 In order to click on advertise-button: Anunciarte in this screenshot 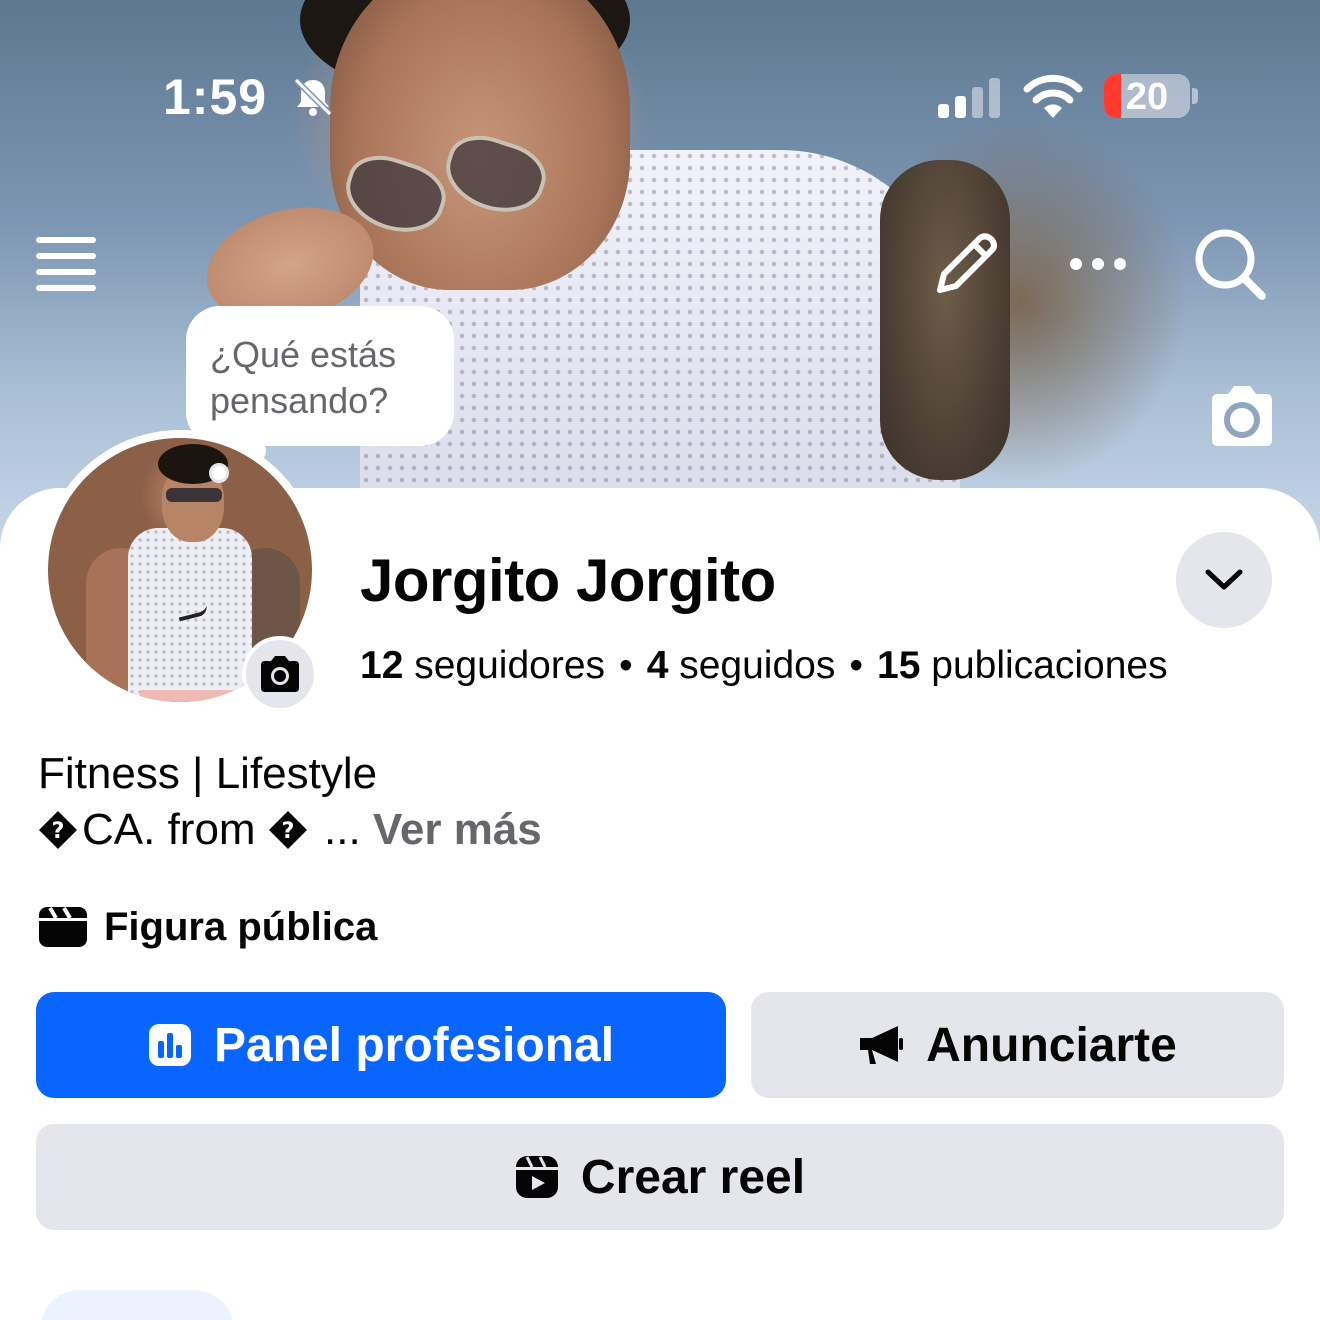, I will do `click(1017, 1045)`.